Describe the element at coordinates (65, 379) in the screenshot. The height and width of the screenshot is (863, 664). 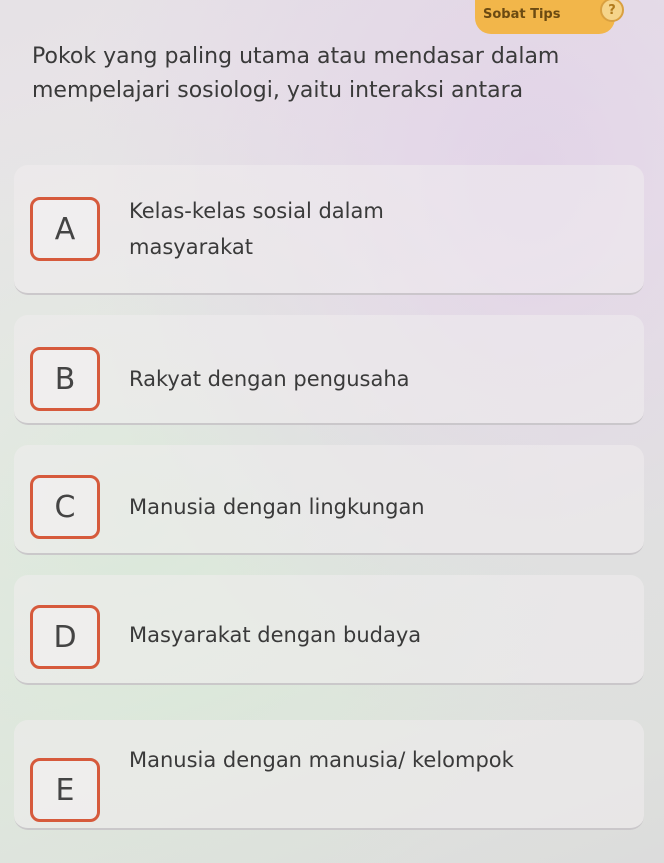
I see `option-letter-b: B` at that location.